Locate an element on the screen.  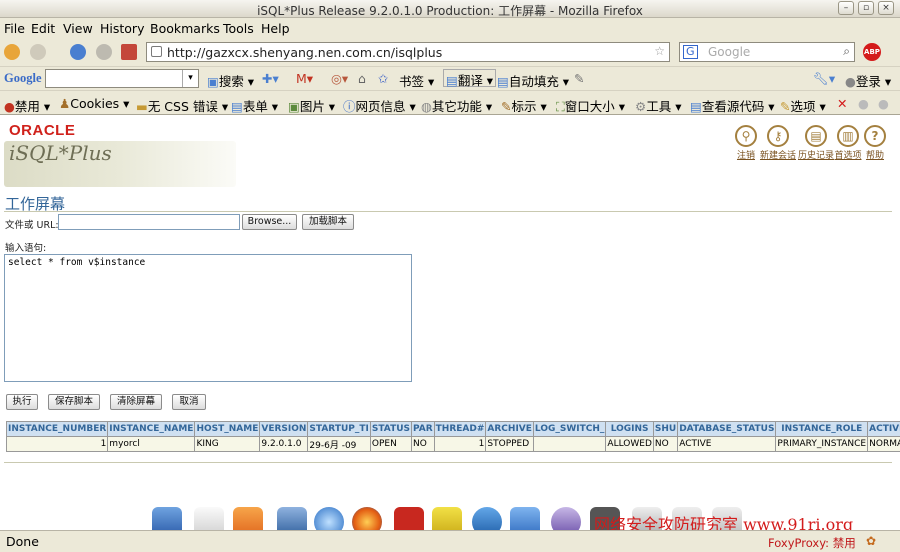
wd-forms: ▤表单 ▾ is located at coordinates (254, 105).